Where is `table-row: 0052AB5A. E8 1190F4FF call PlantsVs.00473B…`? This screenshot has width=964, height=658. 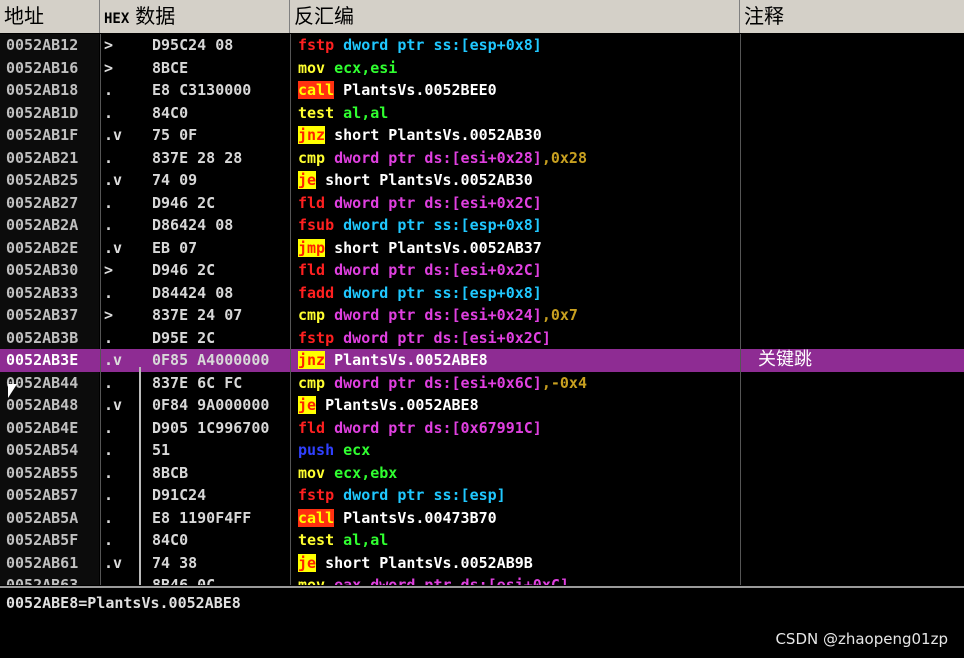
table-row: 0052AB5A. E8 1190F4FF call PlantsVs.00473B… is located at coordinates (482, 517).